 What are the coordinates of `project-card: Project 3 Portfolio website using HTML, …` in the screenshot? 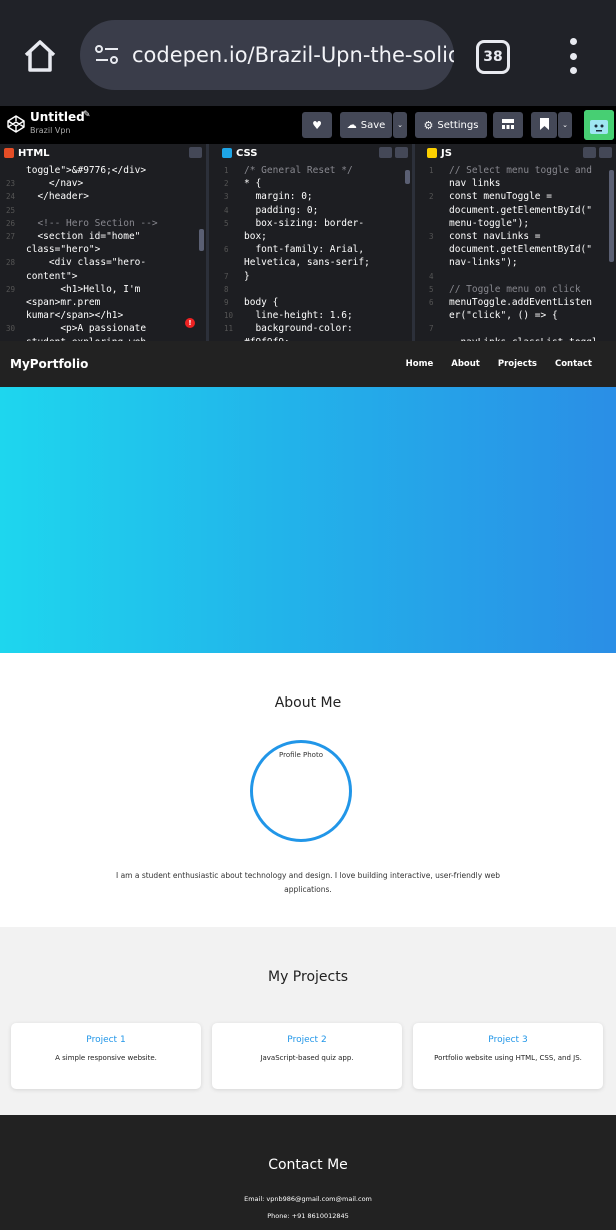 It's located at (508, 1056).